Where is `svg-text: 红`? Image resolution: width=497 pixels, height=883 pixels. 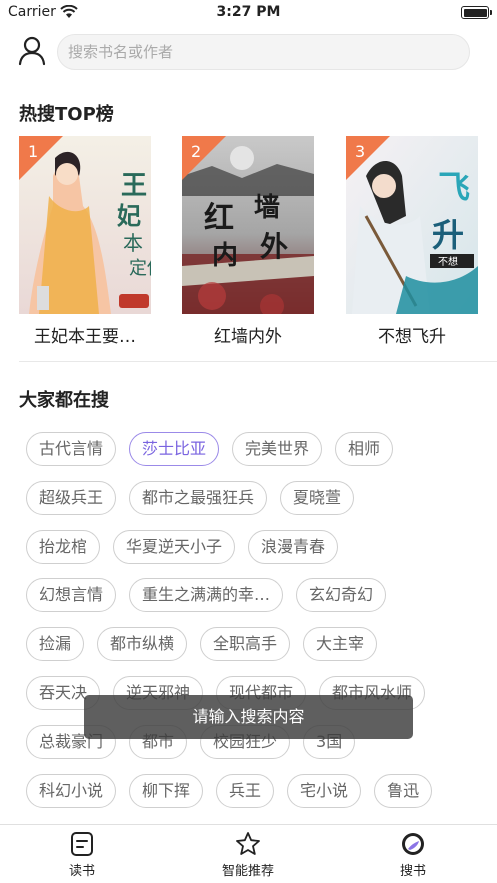 svg-text: 红 is located at coordinates (219, 218).